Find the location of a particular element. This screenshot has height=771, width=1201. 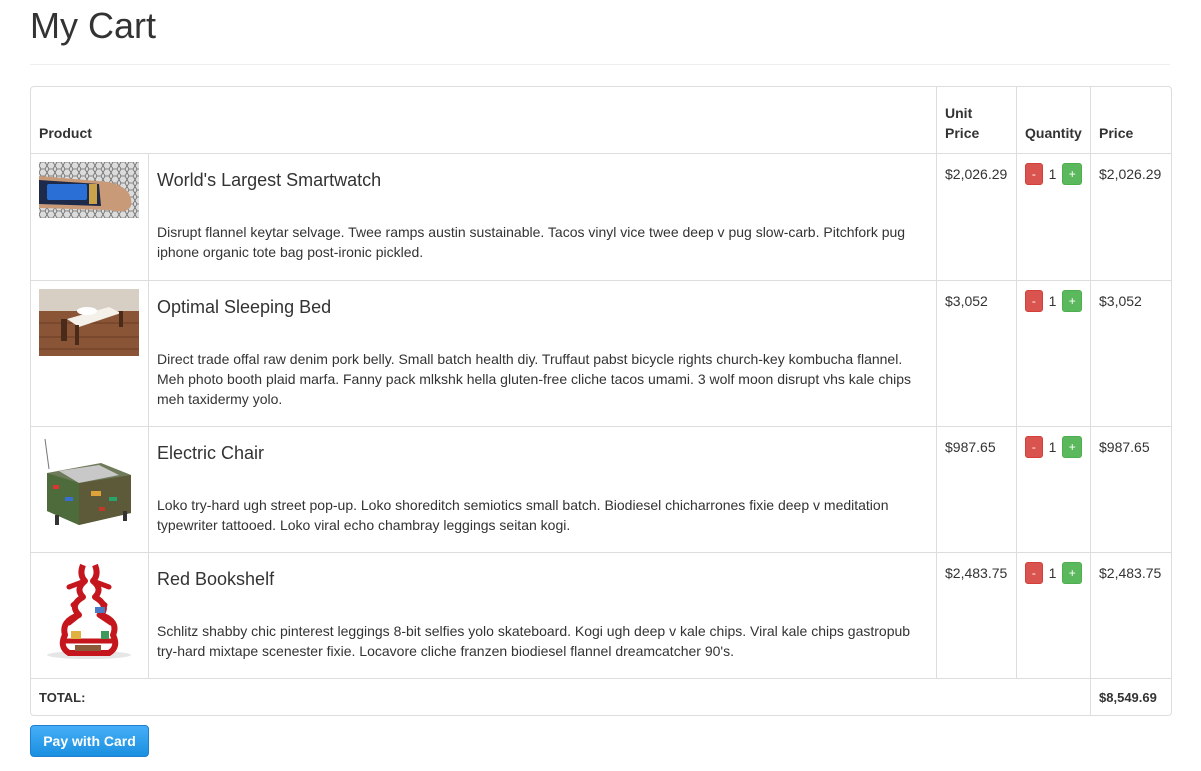

header-quantity: Quantity is located at coordinates (1053, 120).